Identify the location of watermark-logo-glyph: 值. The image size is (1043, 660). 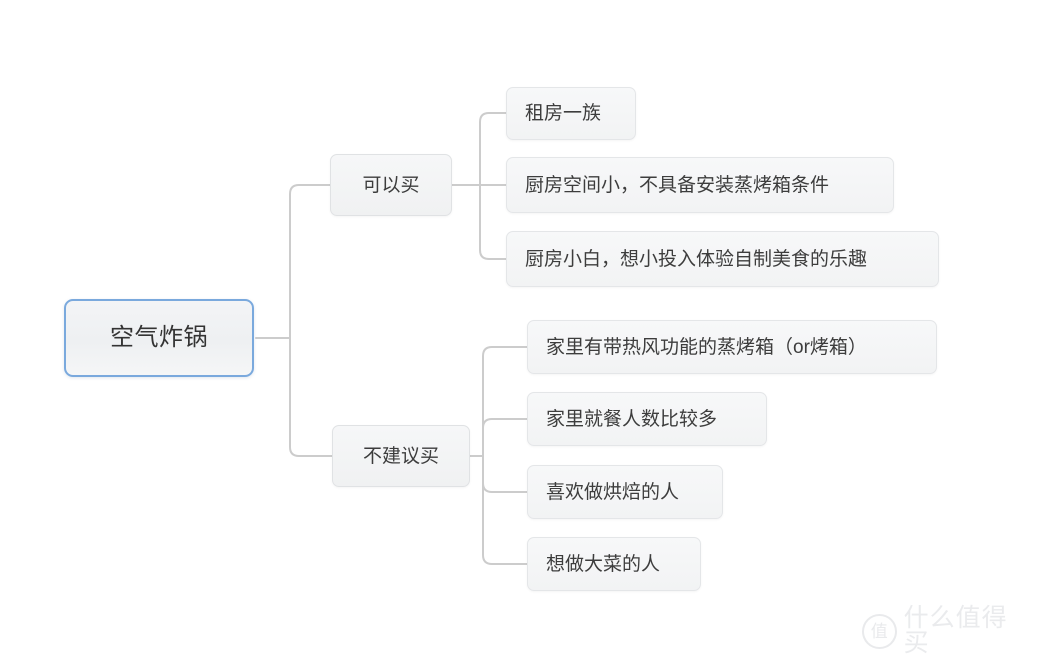
(879, 631).